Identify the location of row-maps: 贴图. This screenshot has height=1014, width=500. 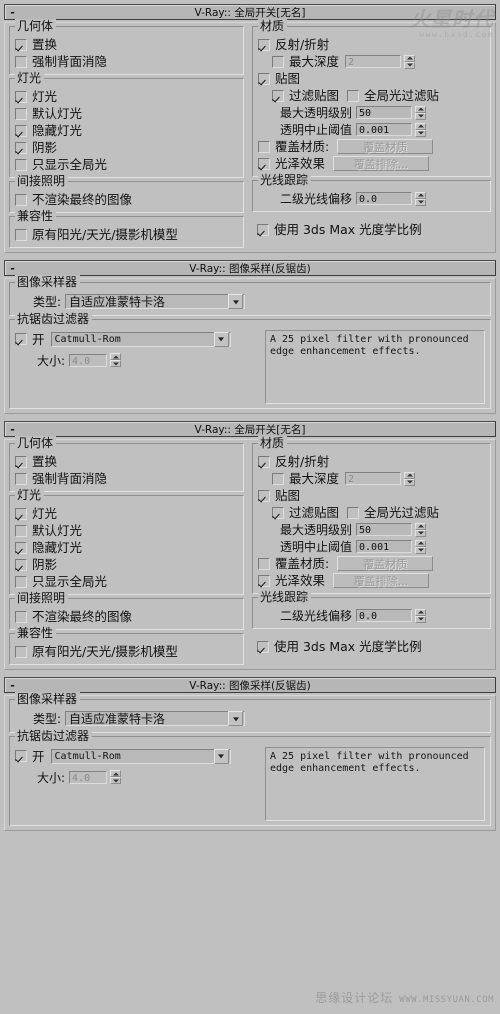
(371, 78).